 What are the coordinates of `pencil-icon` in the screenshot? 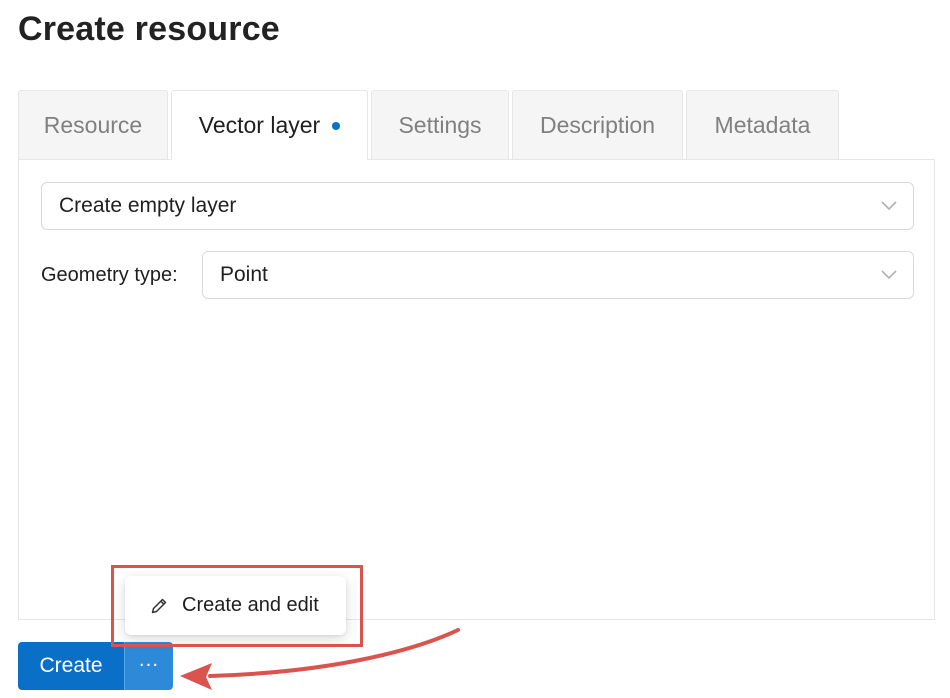 It's located at (159, 606).